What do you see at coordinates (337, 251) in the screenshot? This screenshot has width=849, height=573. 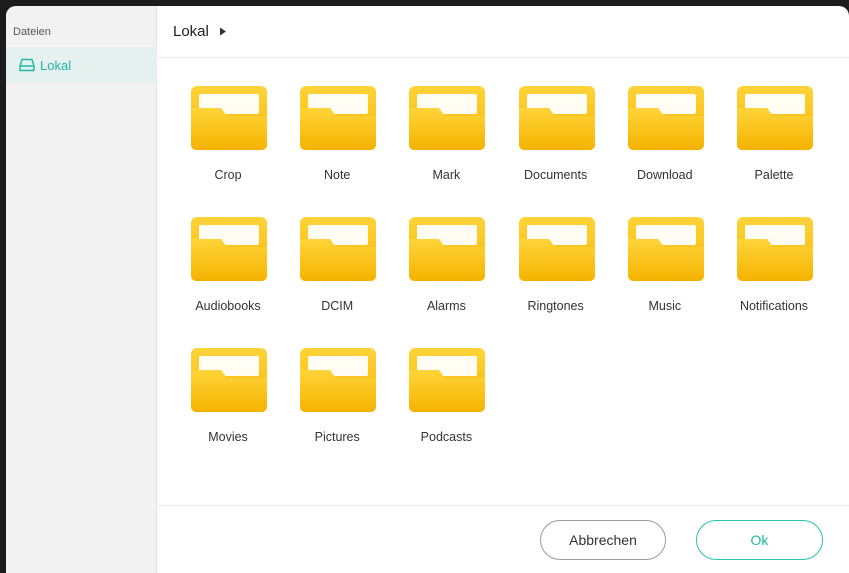 I see `folder-item: DCIM` at bounding box center [337, 251].